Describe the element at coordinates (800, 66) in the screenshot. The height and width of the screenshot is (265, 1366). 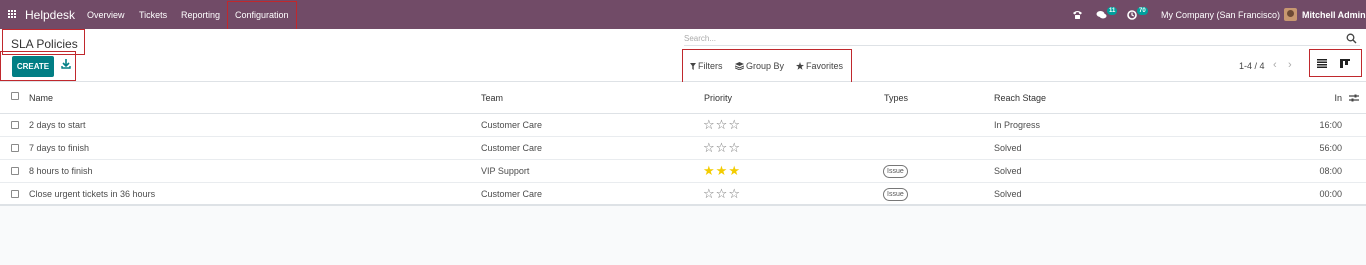
I see `star-icon` at that location.